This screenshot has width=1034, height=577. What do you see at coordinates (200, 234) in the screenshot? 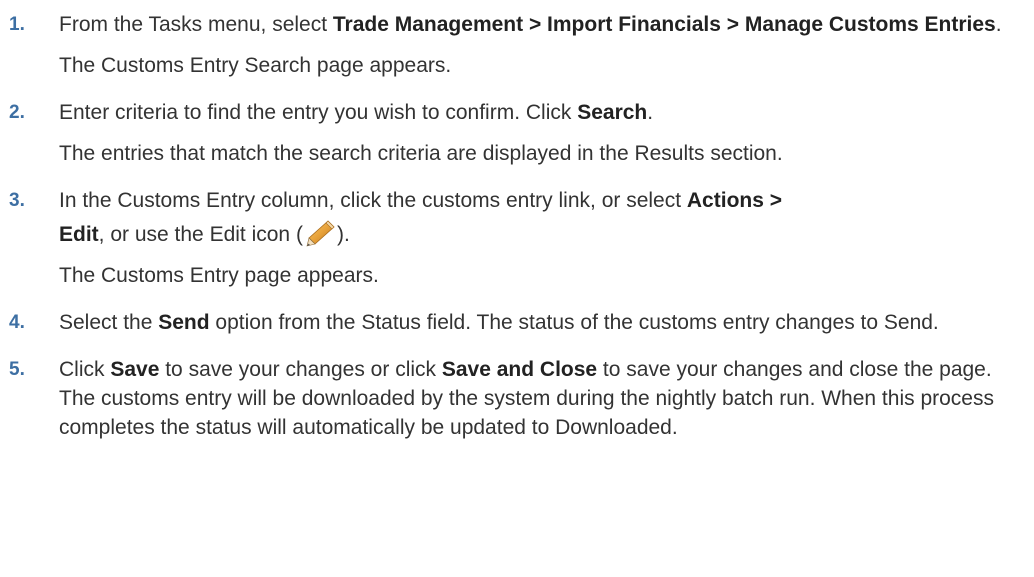
I see `step-text-part: , or use the Edit icon (` at bounding box center [200, 234].